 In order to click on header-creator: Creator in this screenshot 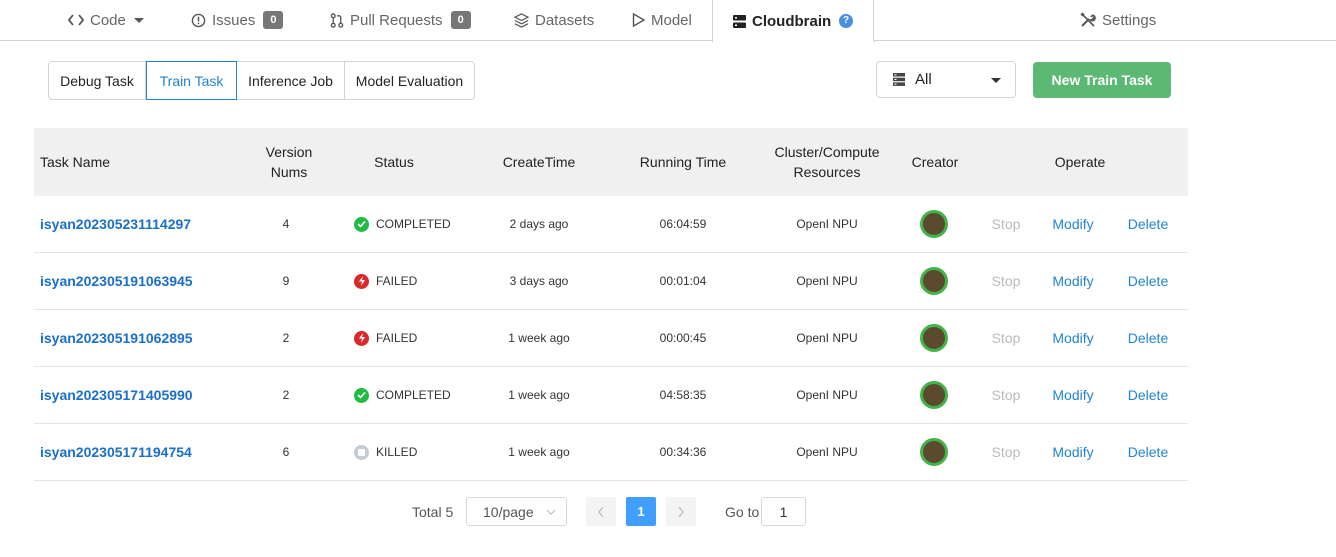, I will do `click(935, 162)`.